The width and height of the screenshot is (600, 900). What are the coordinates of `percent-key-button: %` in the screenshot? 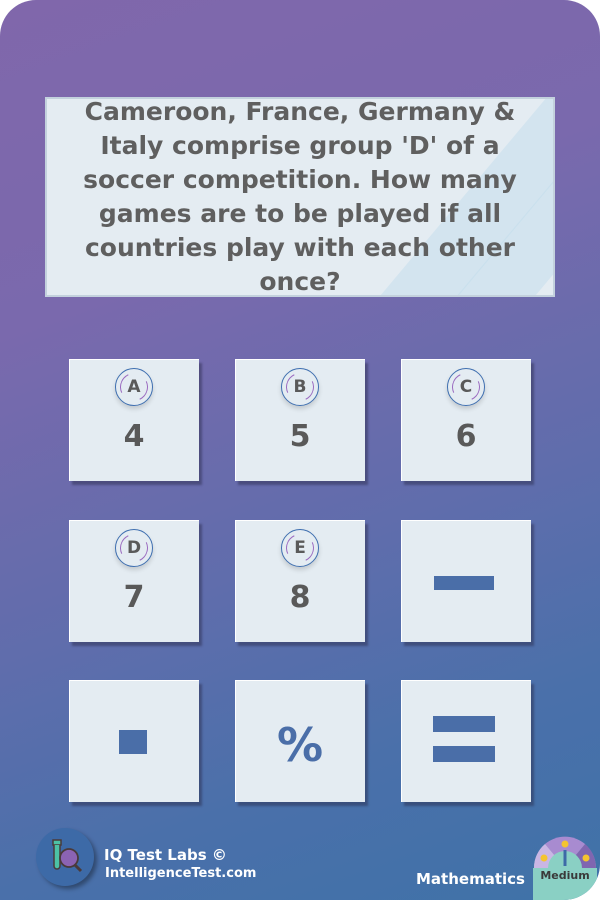 It's located at (300, 741).